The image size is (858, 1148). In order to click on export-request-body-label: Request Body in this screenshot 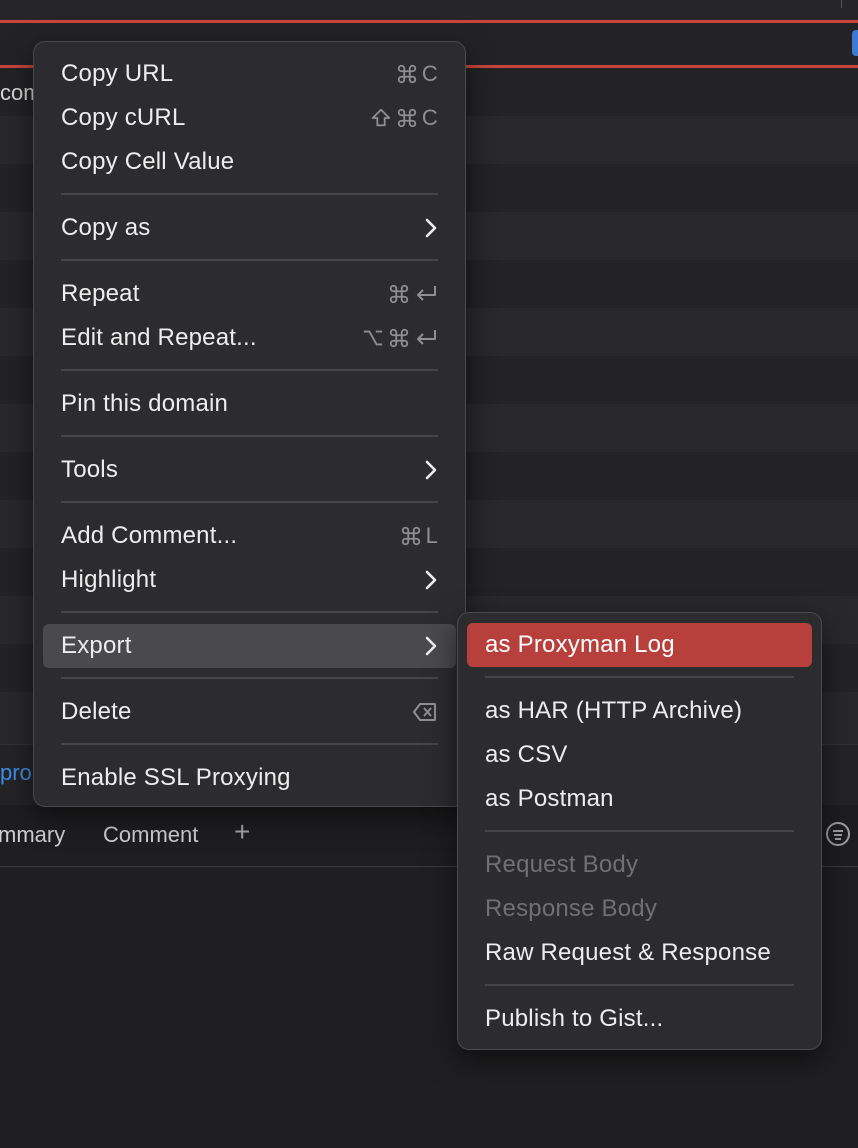, I will do `click(562, 864)`.